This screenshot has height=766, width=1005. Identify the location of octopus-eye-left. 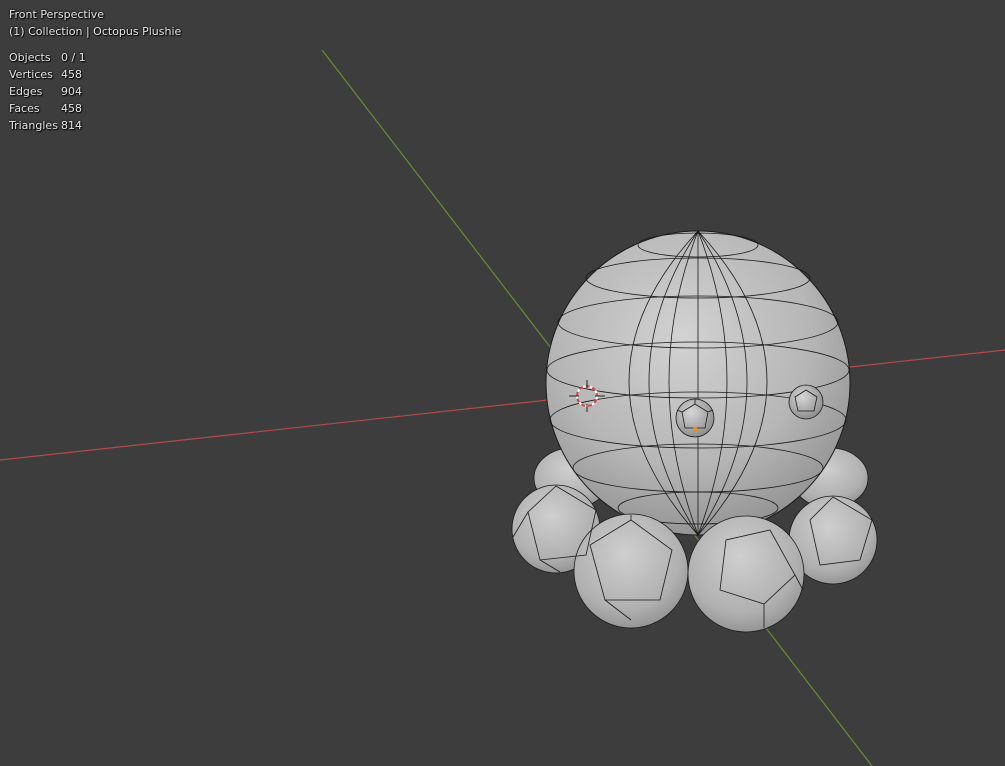
(695, 418).